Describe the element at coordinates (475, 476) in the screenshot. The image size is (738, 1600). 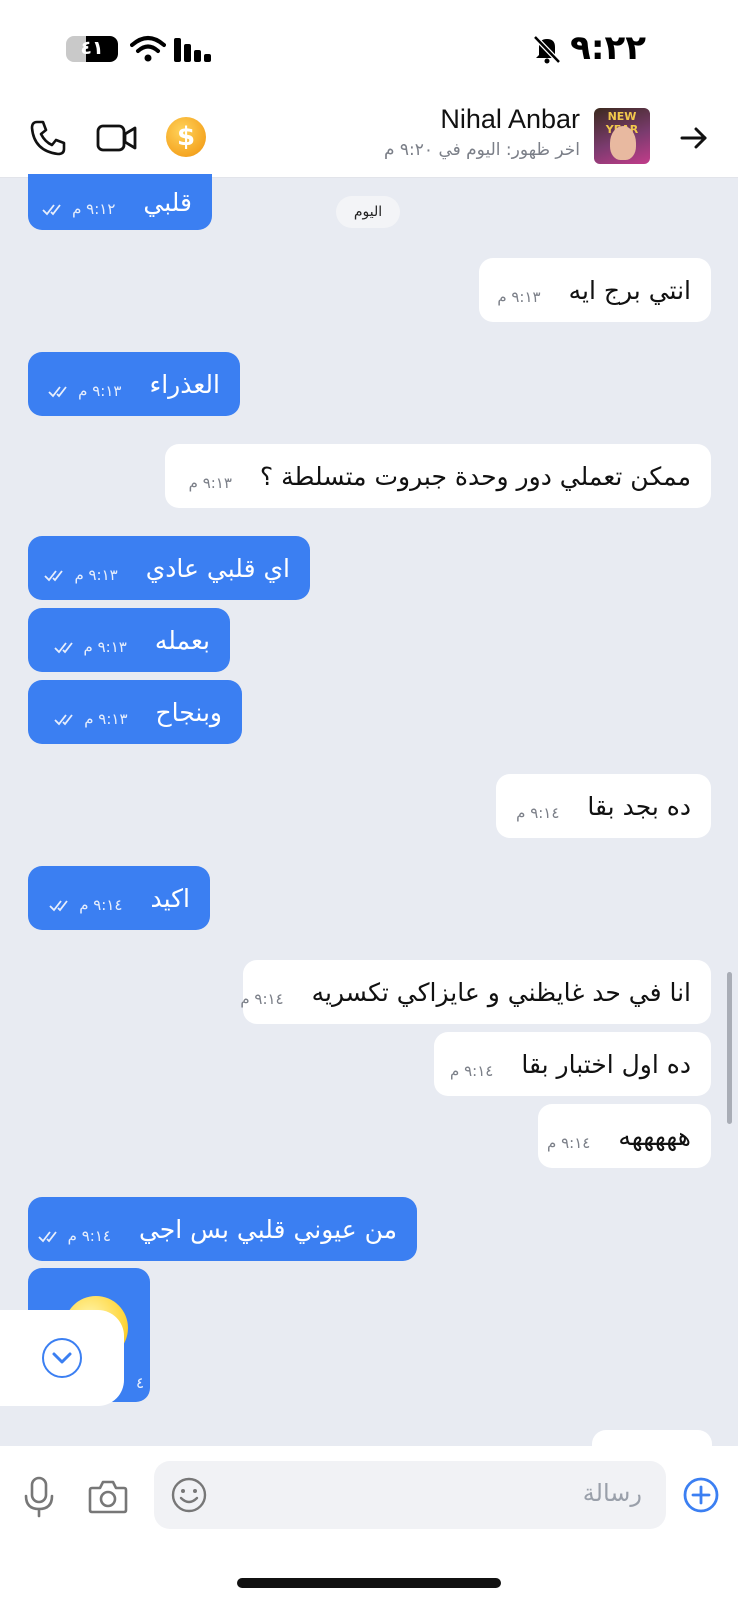
I see `message-text: ممكن تعملي دور وحدة جبروت متسلطة ؟` at that location.